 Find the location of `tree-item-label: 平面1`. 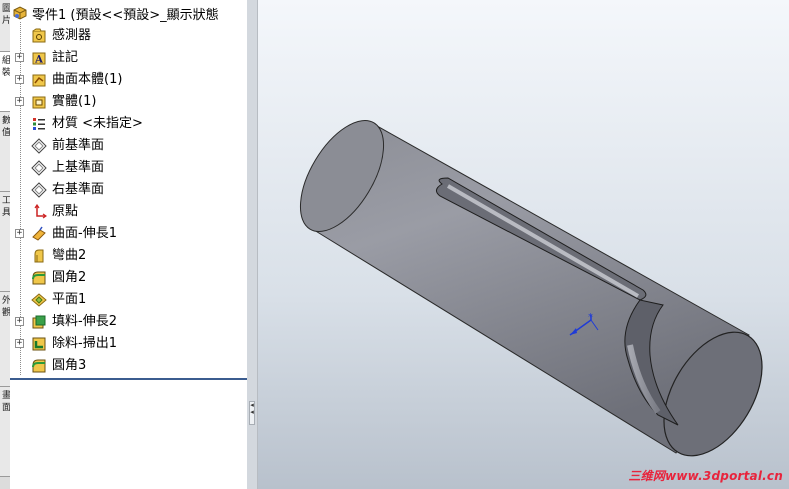

tree-item-label: 平面1 is located at coordinates (69, 299).